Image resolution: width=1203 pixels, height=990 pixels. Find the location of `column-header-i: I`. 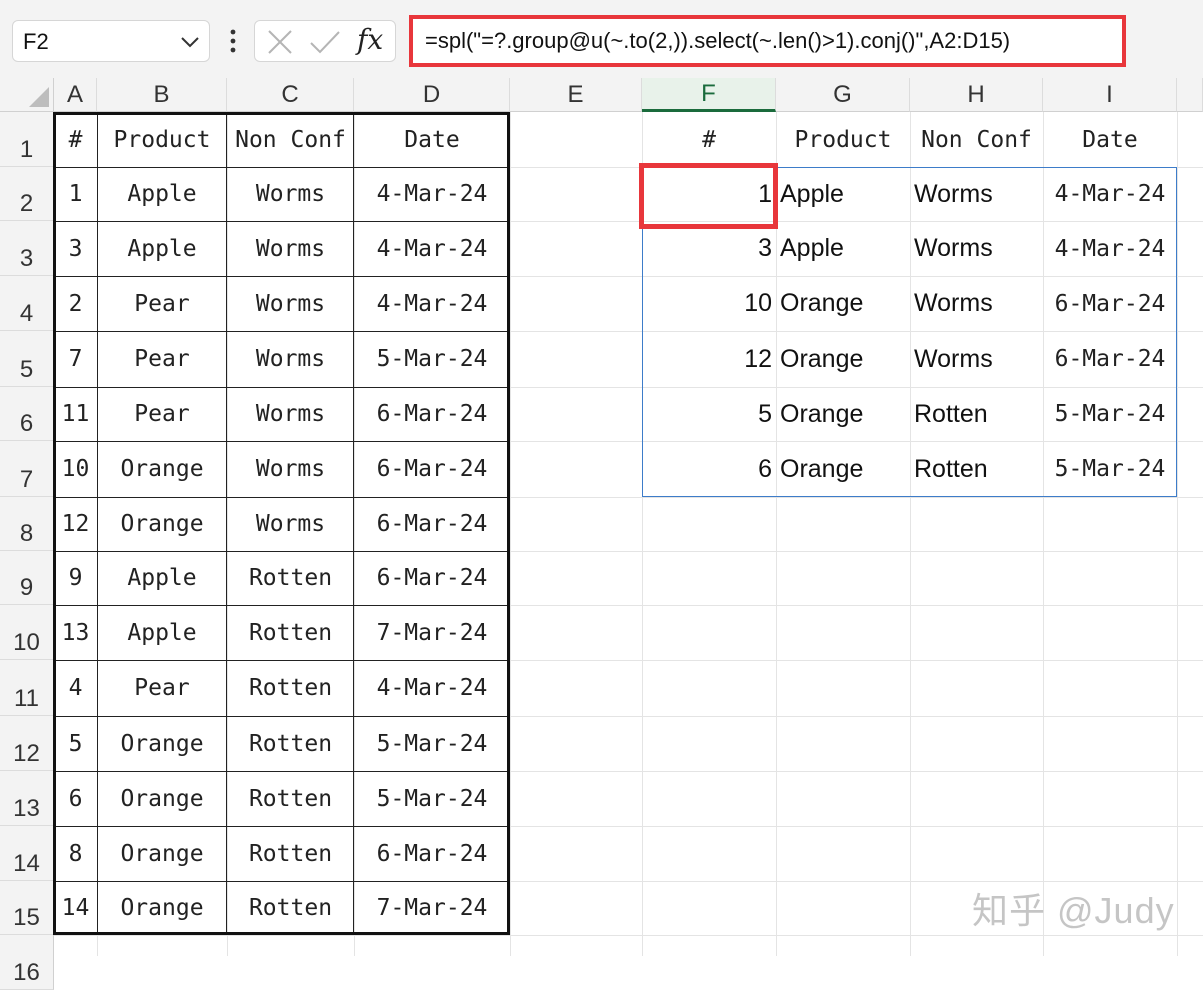

column-header-i: I is located at coordinates (1110, 95).